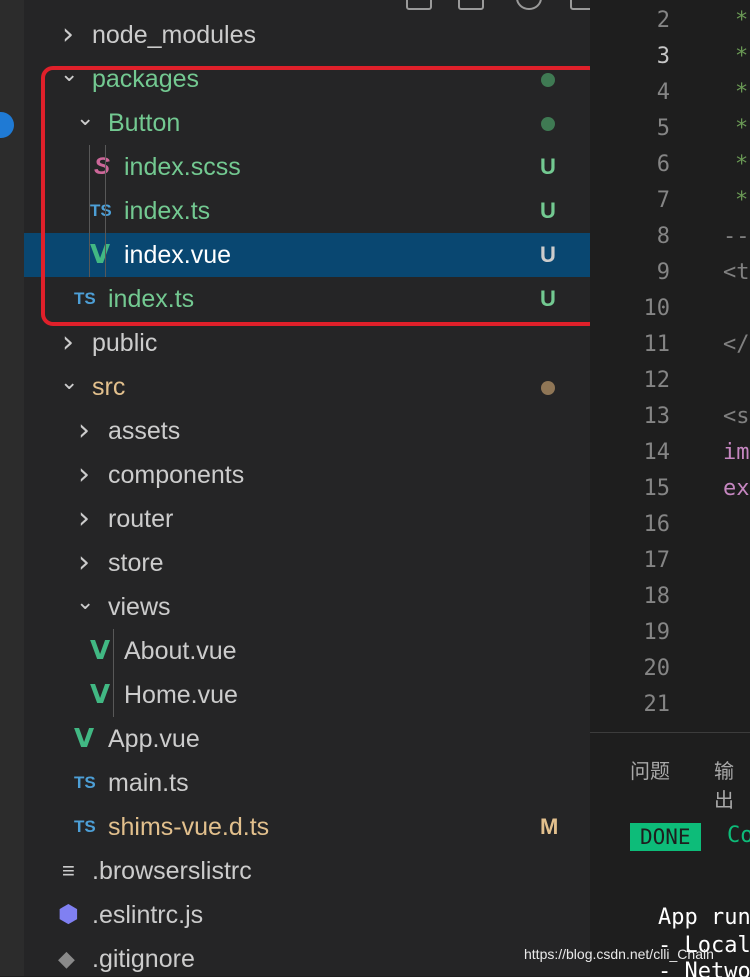 This screenshot has height=977, width=750. I want to click on code-fragment: ex, so click(736, 488).